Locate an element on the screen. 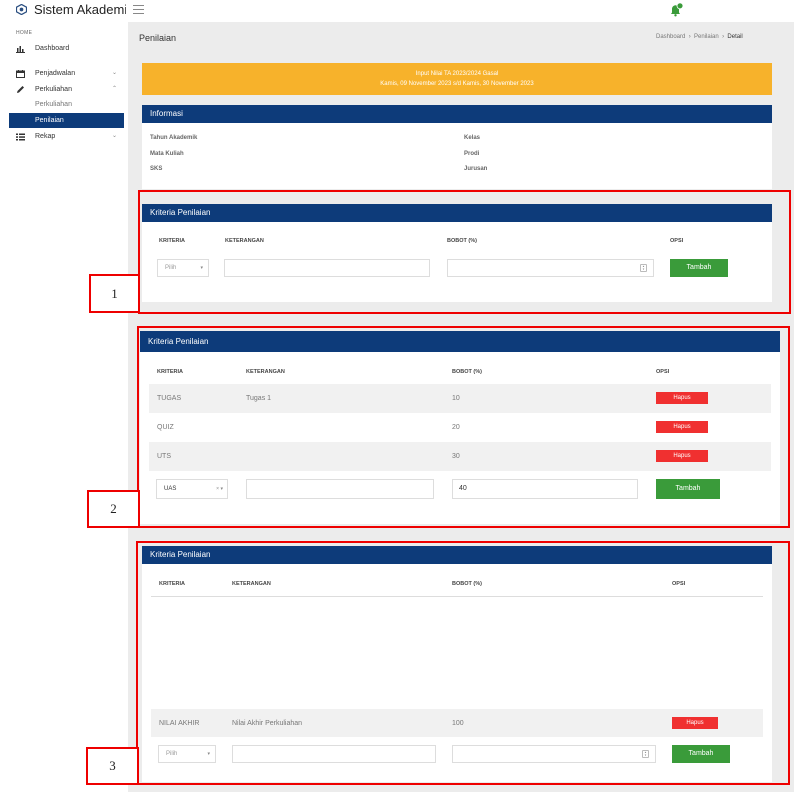  pencil-icon is located at coordinates (20, 89).